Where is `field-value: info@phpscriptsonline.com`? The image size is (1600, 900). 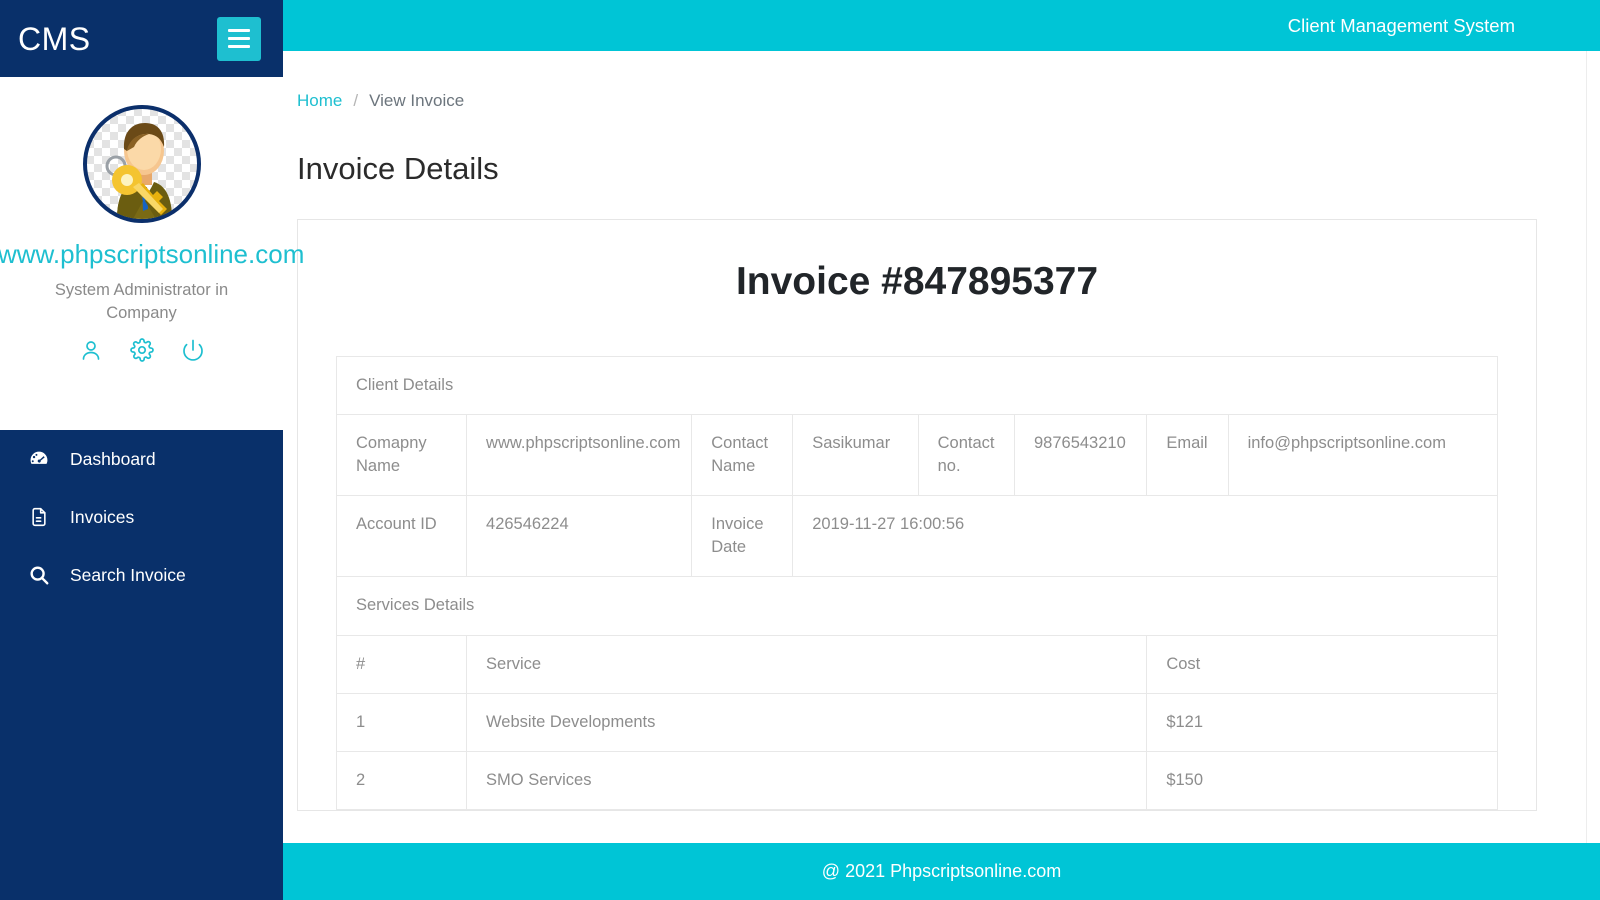
field-value: info@phpscriptsonline.com is located at coordinates (1363, 455).